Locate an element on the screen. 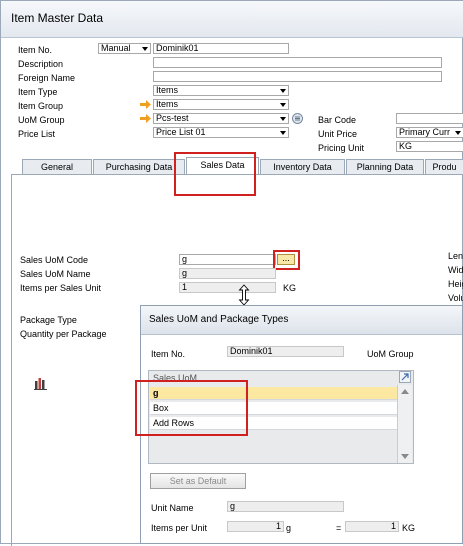  tab-general: General is located at coordinates (57, 167).